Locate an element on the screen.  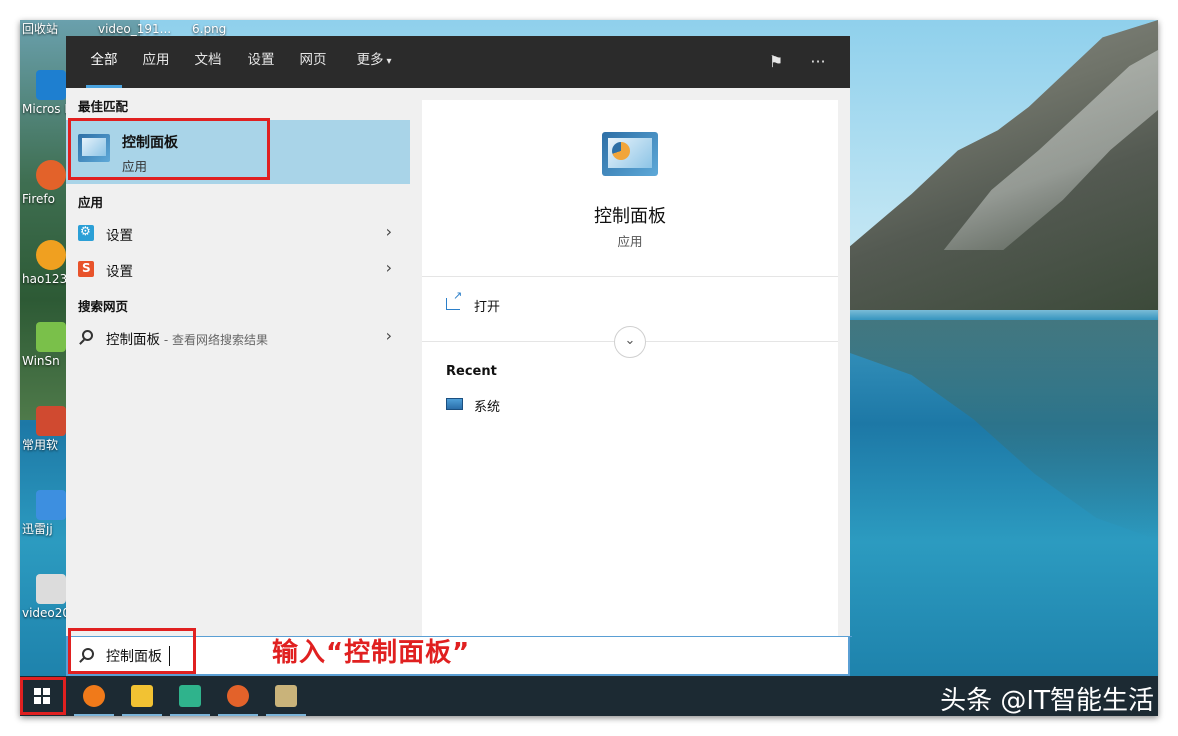
tab-all: 全部 is located at coordinates (104, 62).